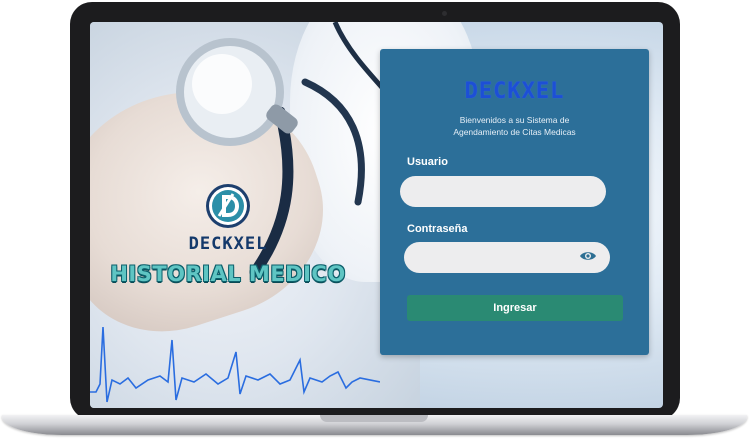 Image resolution: width=749 pixels, height=442 pixels. I want to click on welcome-line-2: Agendamiento de Citas Medicas, so click(514, 132).